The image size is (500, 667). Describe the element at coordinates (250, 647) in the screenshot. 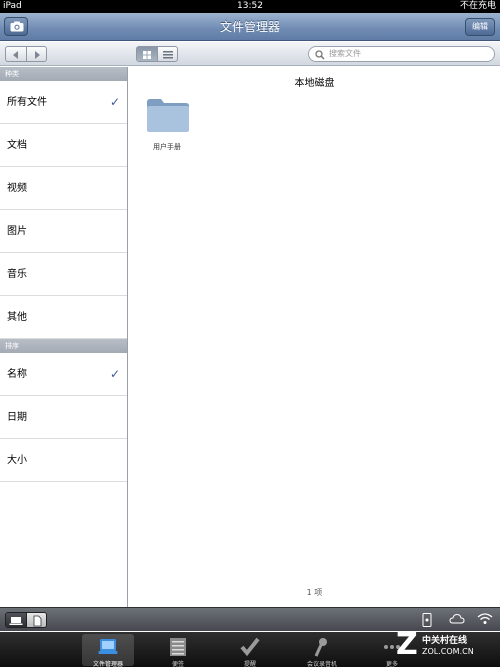

I see `check-reminder-icon` at that location.